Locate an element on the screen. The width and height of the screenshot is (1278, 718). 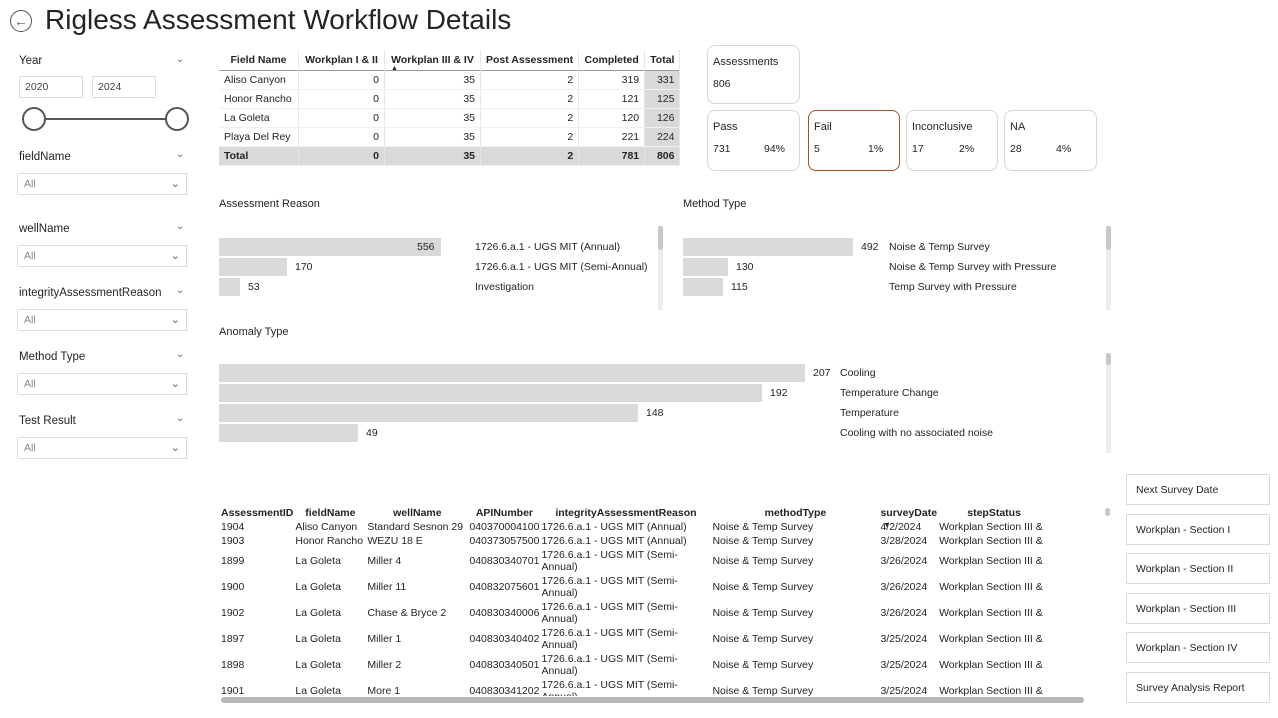
fieldname-dropdown: All ⌄ is located at coordinates (102, 184).